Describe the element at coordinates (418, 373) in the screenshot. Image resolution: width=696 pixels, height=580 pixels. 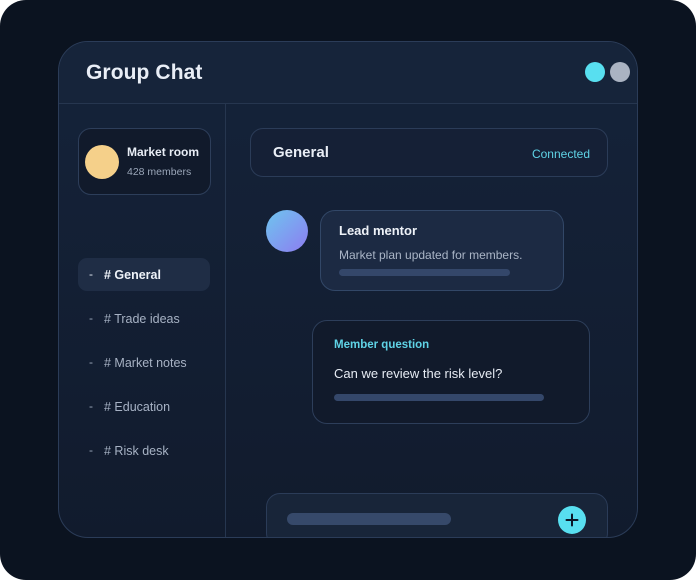
I see `message-text: Can we review the risk level?` at that location.